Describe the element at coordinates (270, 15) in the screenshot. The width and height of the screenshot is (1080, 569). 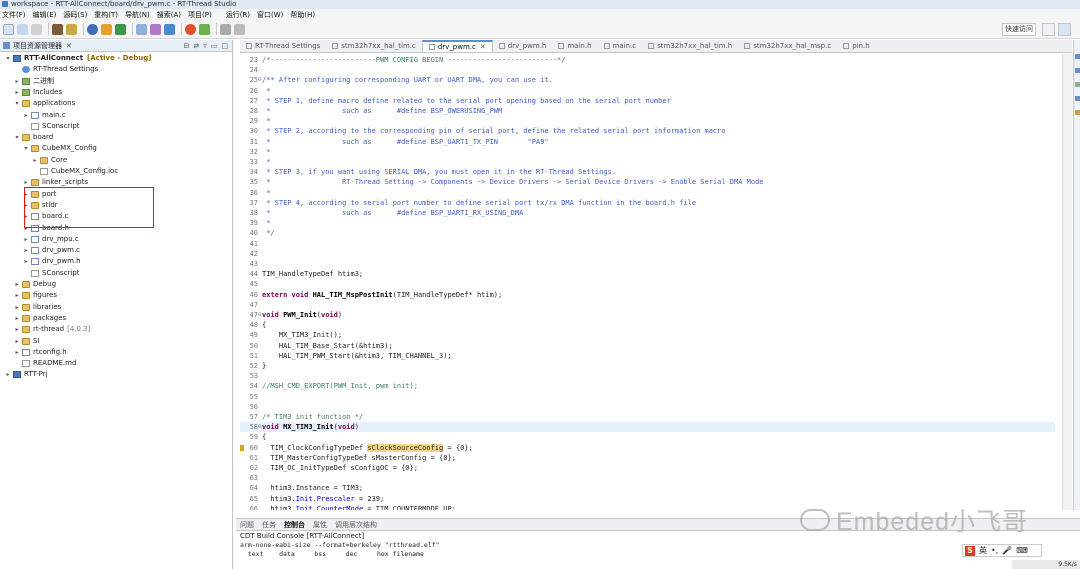
I see `menu-item: 窗口(W)` at that location.